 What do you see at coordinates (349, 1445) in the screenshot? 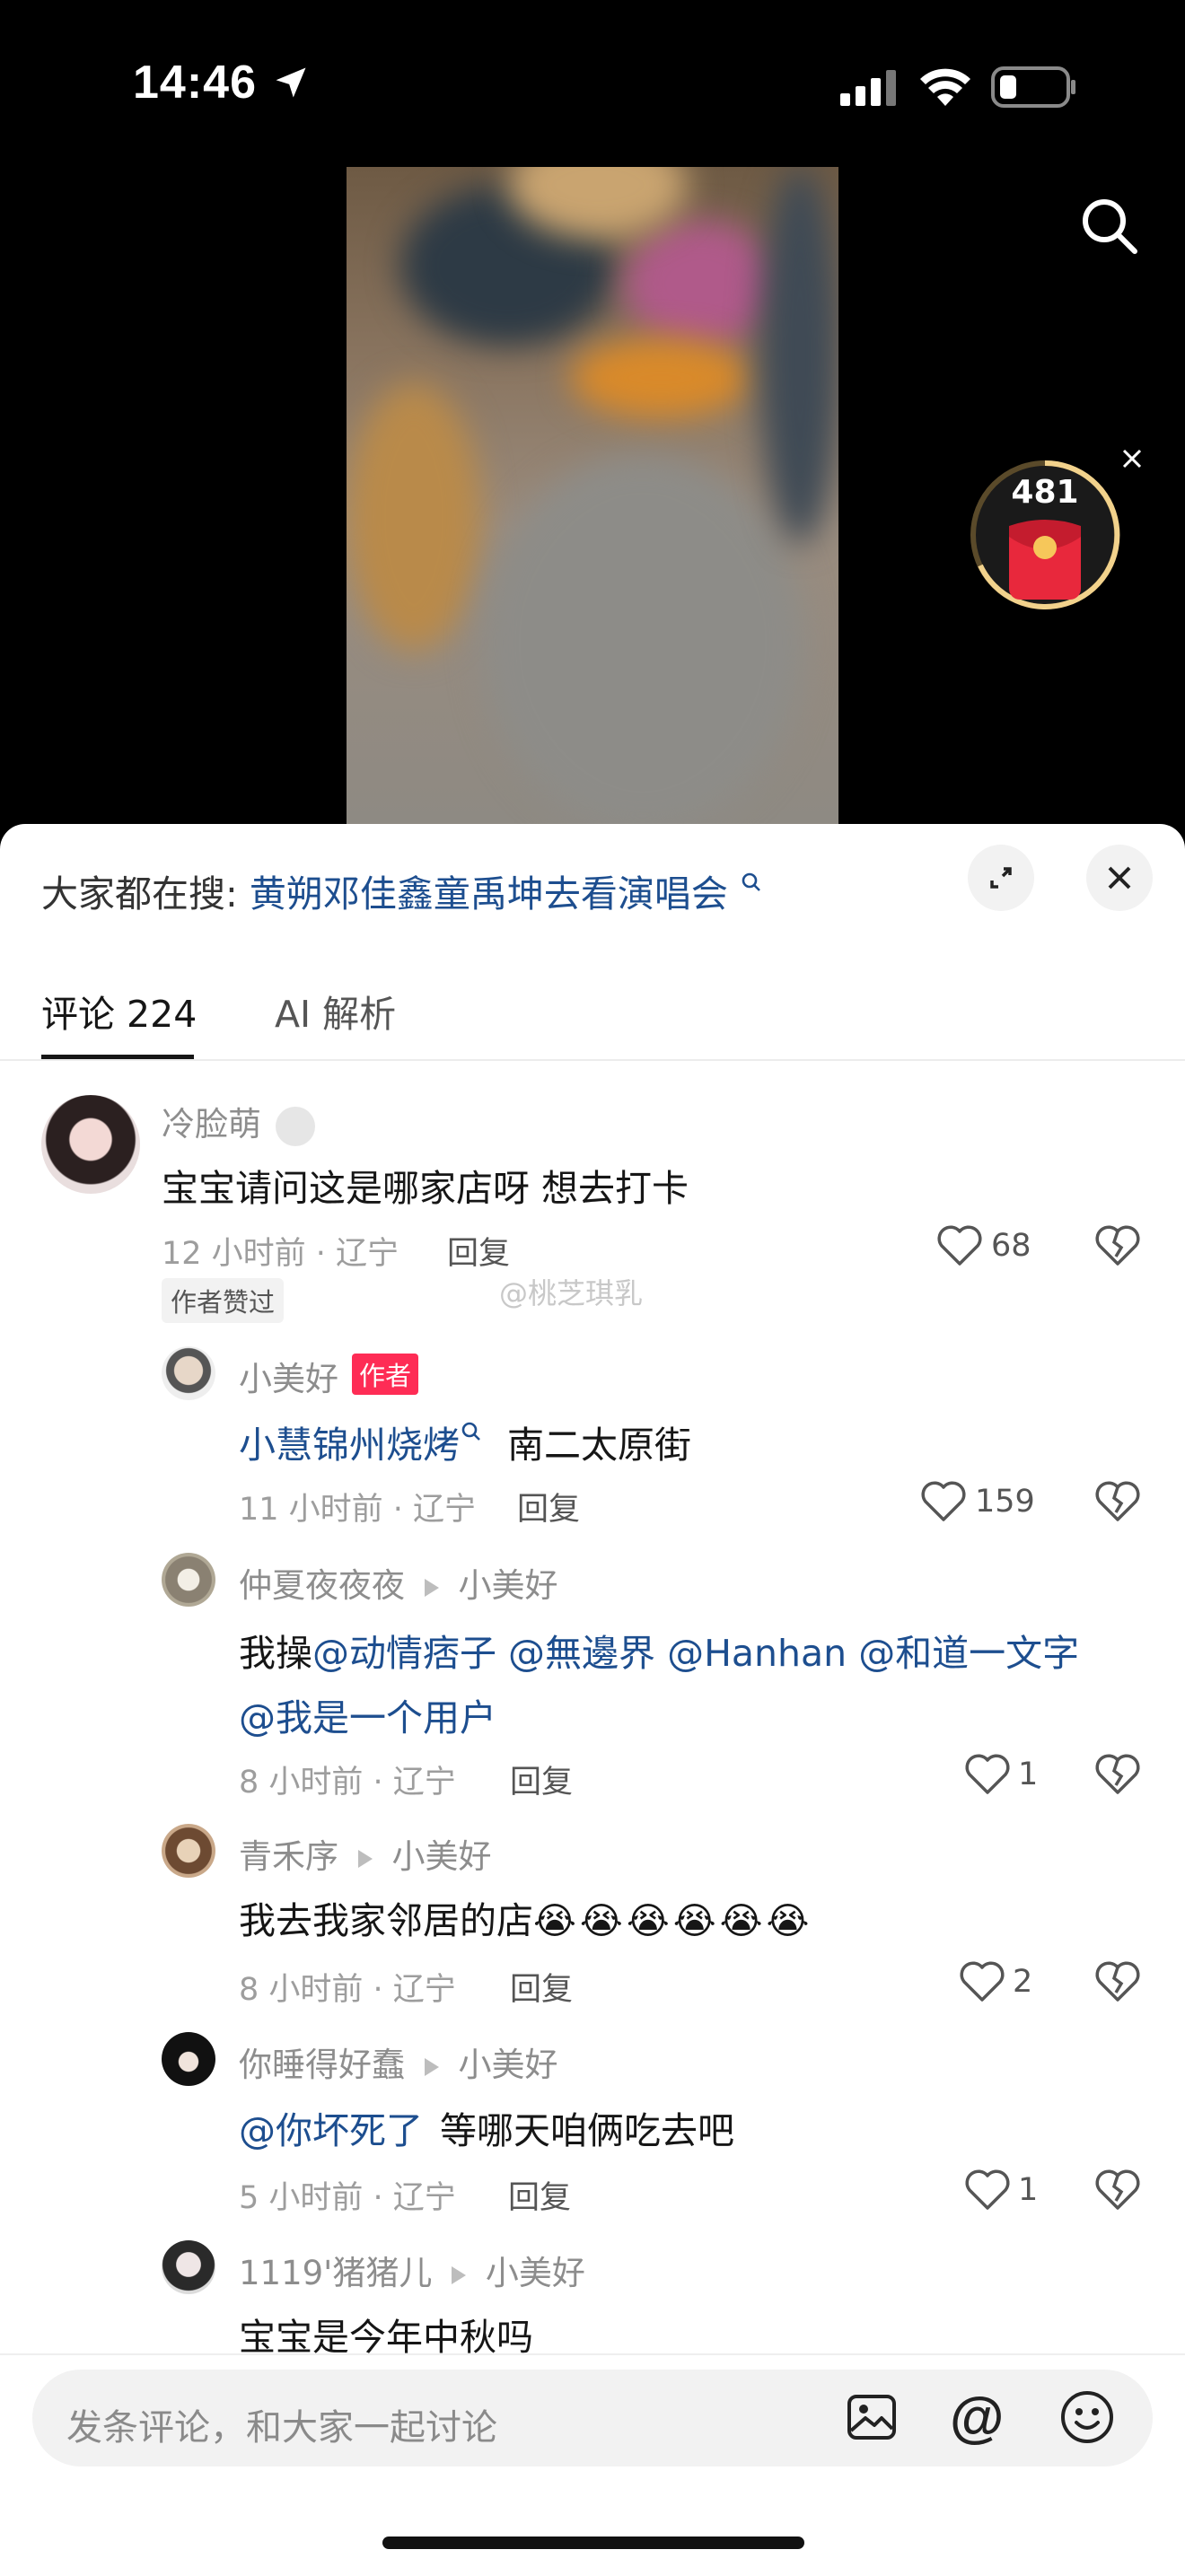
I see `search-link: 小慧锦州烧烤` at bounding box center [349, 1445].